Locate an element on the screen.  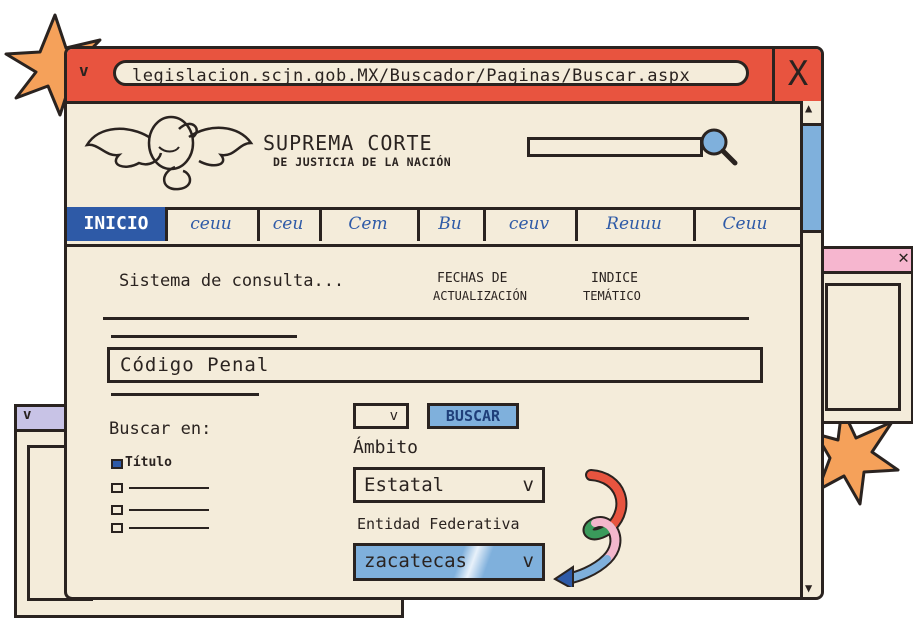
entidad-label: Entidad Federativa is located at coordinates (438, 524).